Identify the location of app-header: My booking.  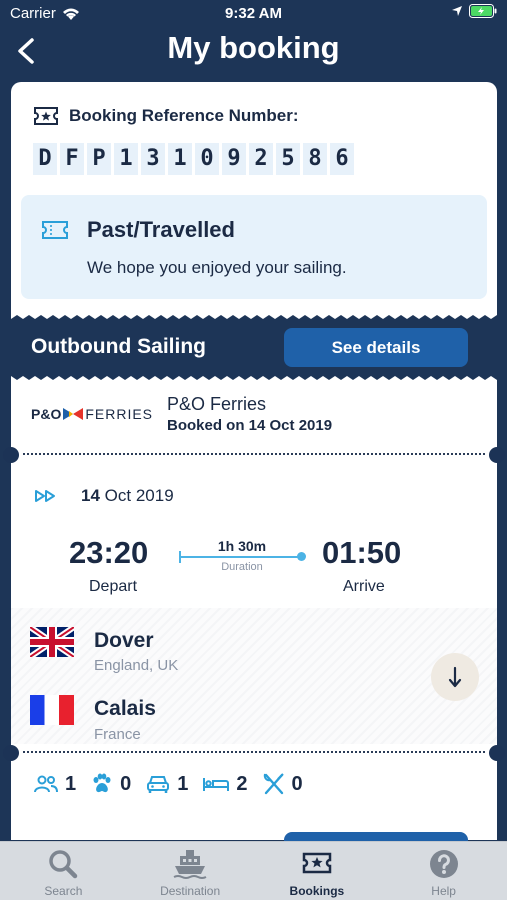
(253, 51).